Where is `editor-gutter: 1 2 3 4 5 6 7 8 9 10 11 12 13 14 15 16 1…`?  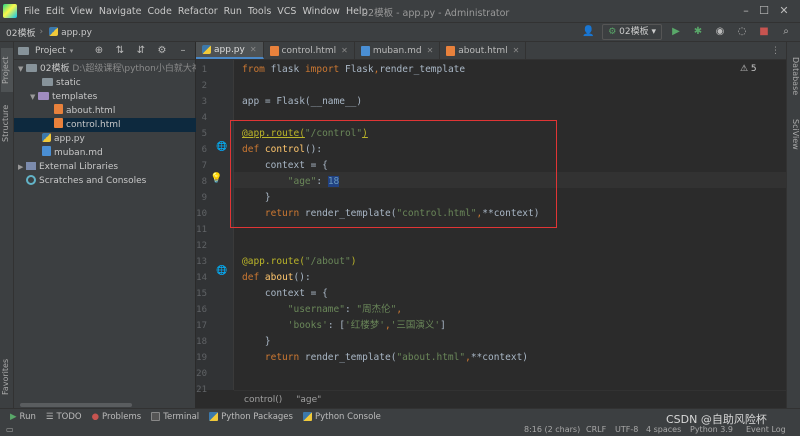 editor-gutter: 1 2 3 4 5 6 7 8 9 10 11 12 13 14 15 16 1… is located at coordinates (215, 227).